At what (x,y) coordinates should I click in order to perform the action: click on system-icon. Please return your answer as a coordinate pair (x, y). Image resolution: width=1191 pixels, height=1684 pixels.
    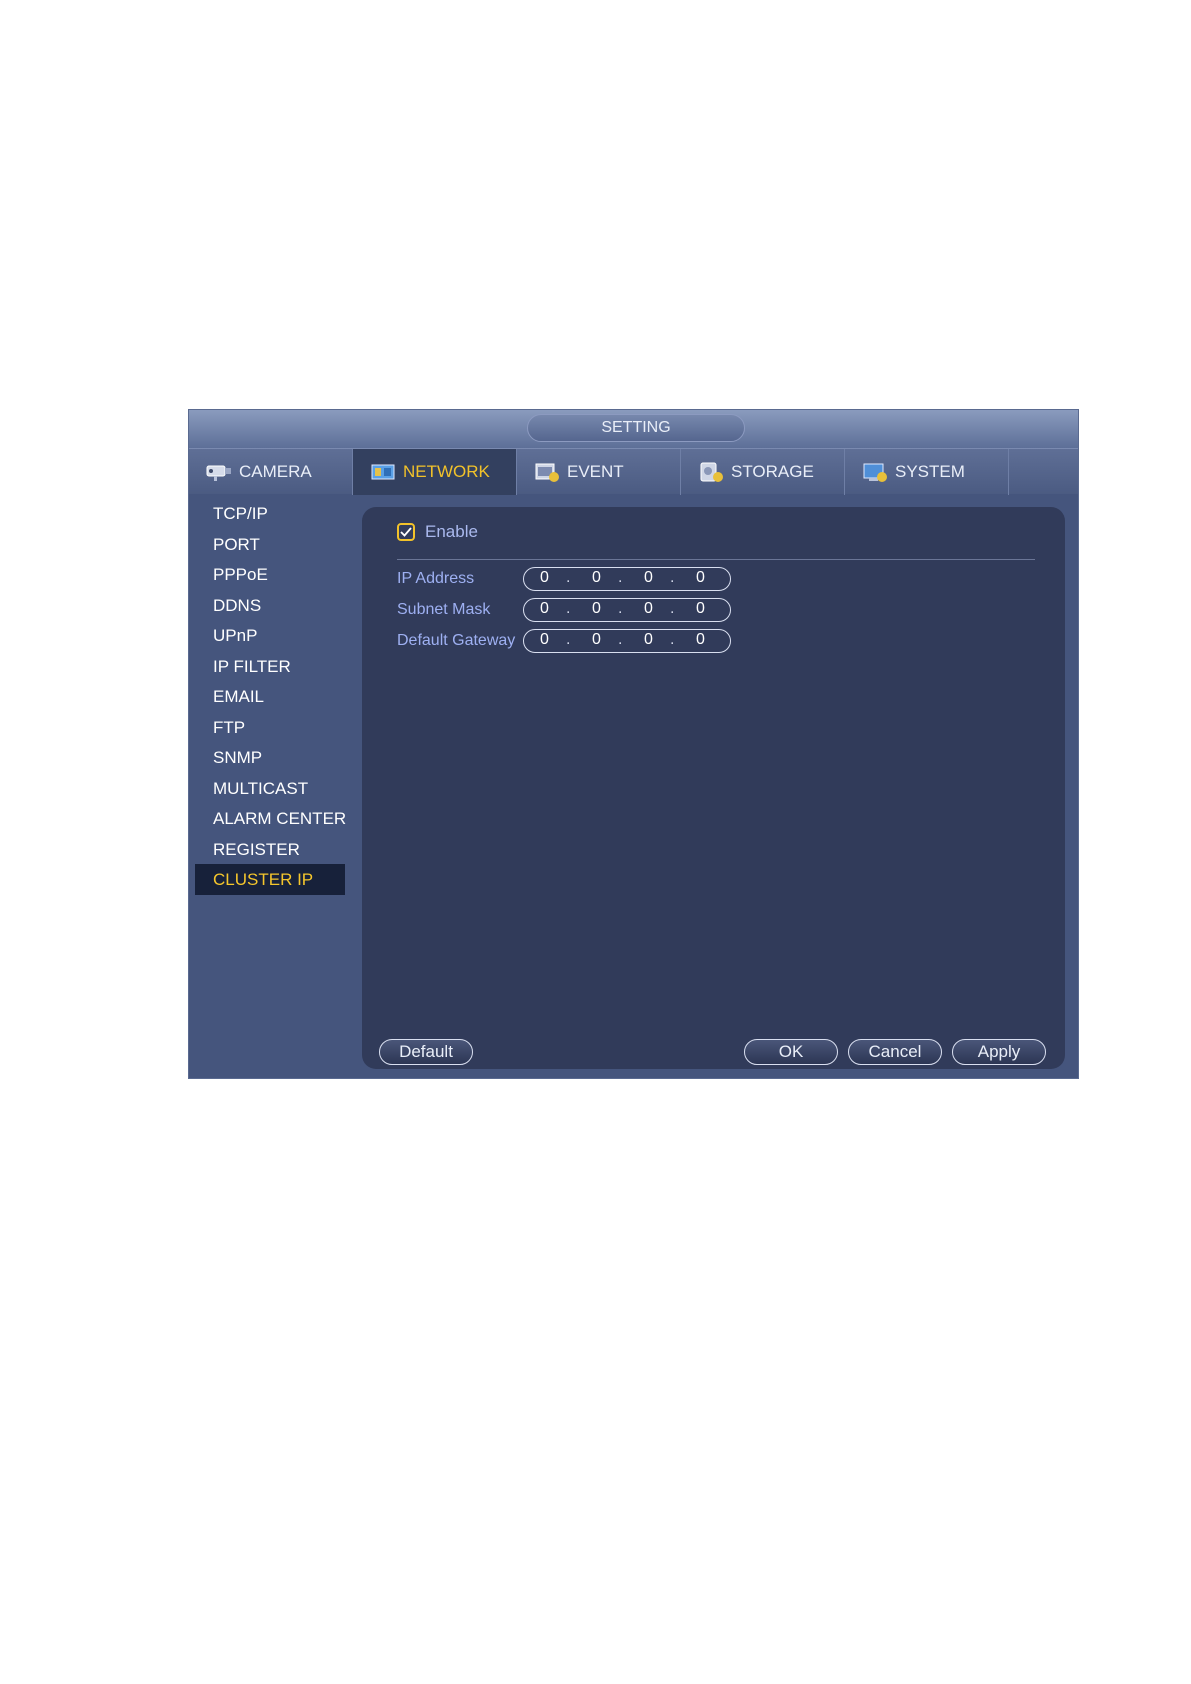
    Looking at the image, I should click on (875, 472).